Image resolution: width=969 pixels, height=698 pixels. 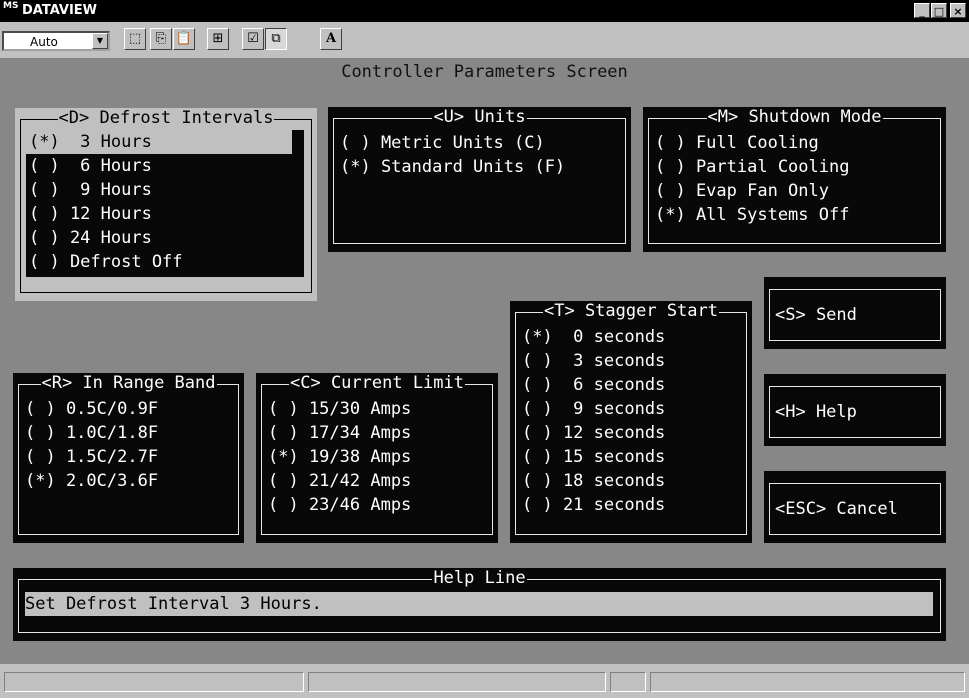 I want to click on send-button: <S> Send, so click(x=855, y=313).